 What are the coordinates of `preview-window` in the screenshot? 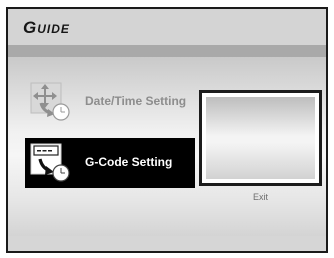 It's located at (260, 138).